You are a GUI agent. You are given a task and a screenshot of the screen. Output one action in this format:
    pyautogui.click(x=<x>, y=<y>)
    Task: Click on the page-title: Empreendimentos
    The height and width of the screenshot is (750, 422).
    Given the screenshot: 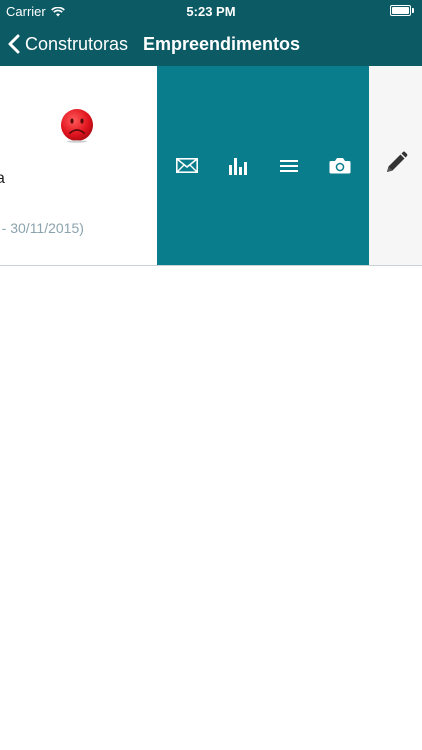 What is the action you would take?
    pyautogui.click(x=222, y=44)
    